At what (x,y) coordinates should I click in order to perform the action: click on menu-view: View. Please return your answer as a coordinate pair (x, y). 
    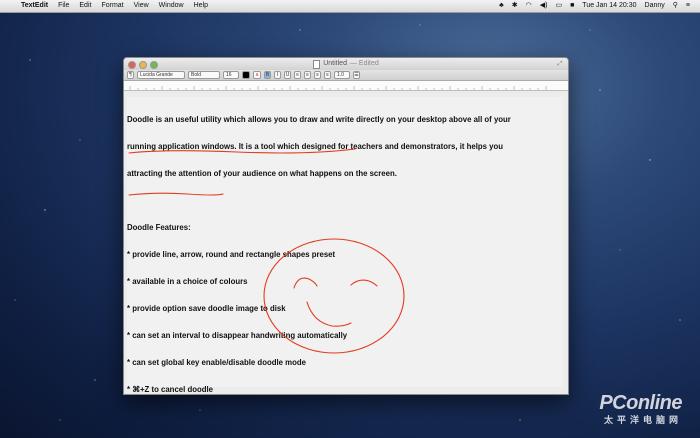
    Looking at the image, I should click on (141, 6).